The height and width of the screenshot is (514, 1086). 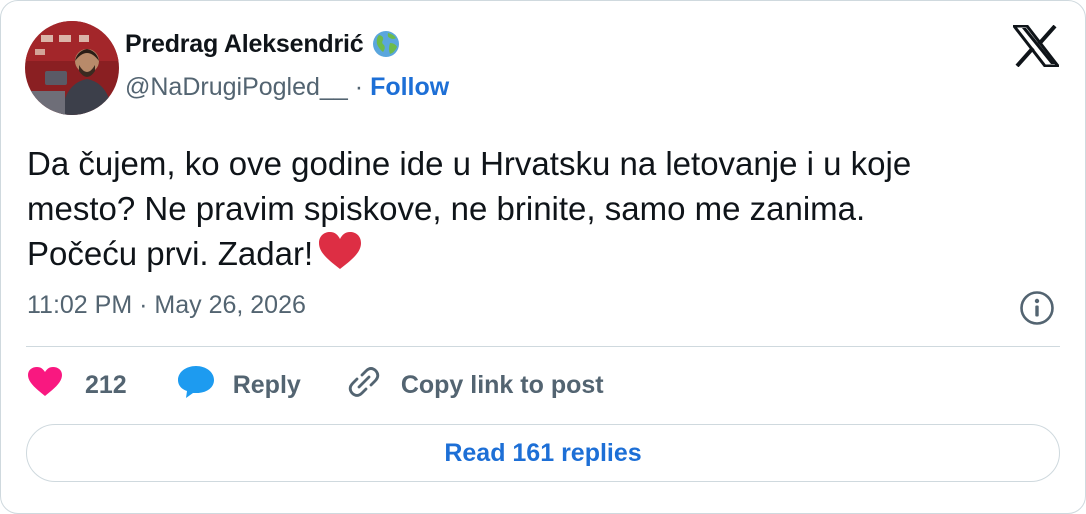 What do you see at coordinates (230, 305) in the screenshot?
I see `tweet-date: May 26, 2026` at bounding box center [230, 305].